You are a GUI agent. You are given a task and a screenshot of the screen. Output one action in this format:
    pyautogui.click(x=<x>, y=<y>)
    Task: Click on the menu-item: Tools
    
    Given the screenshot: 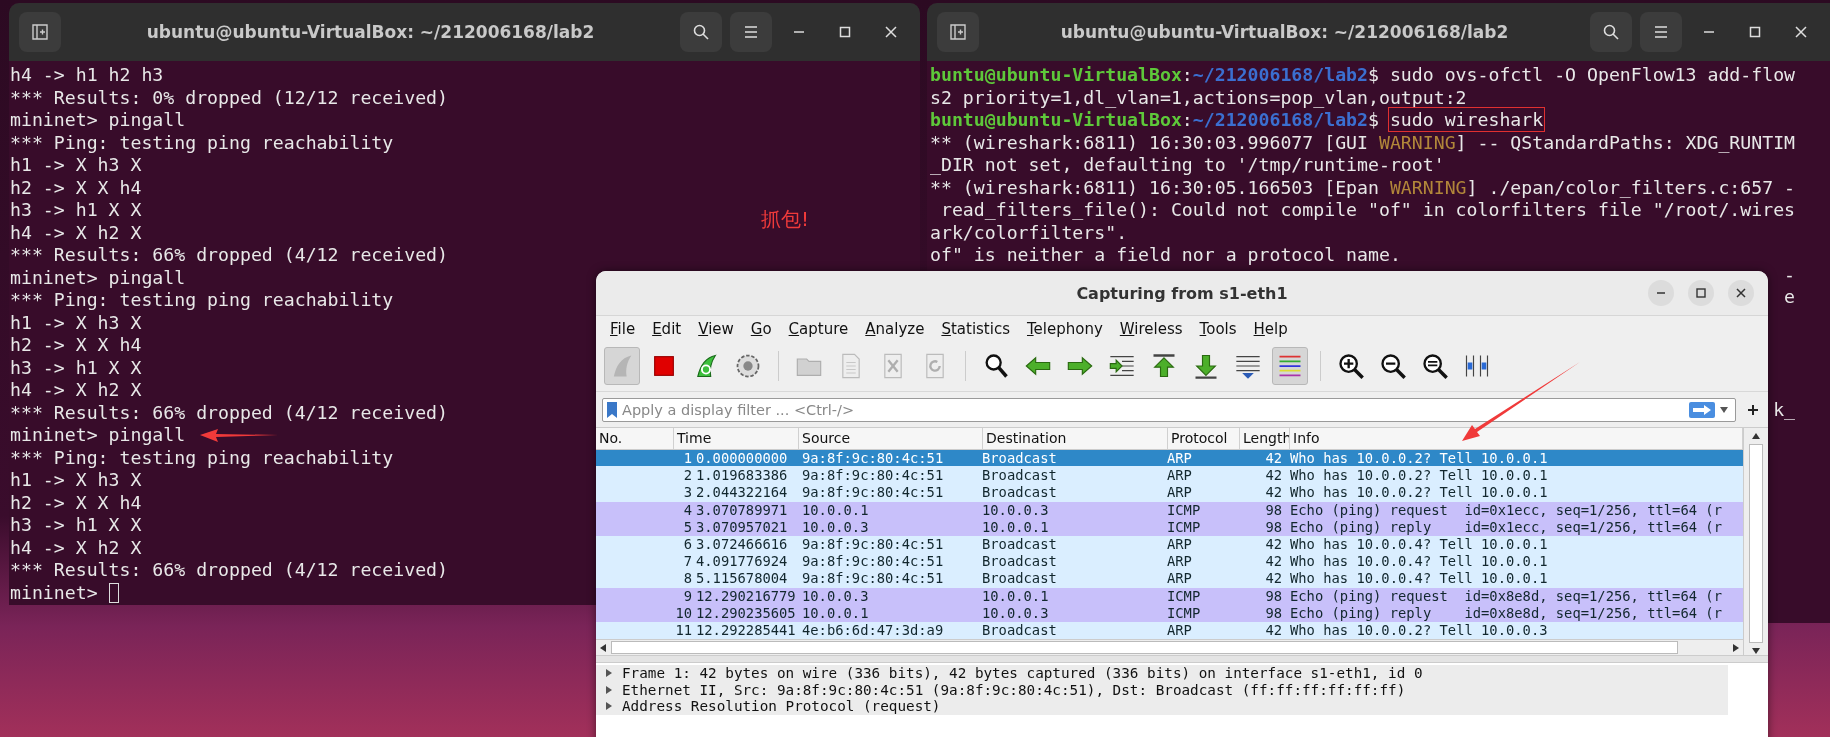 What is the action you would take?
    pyautogui.click(x=1218, y=329)
    